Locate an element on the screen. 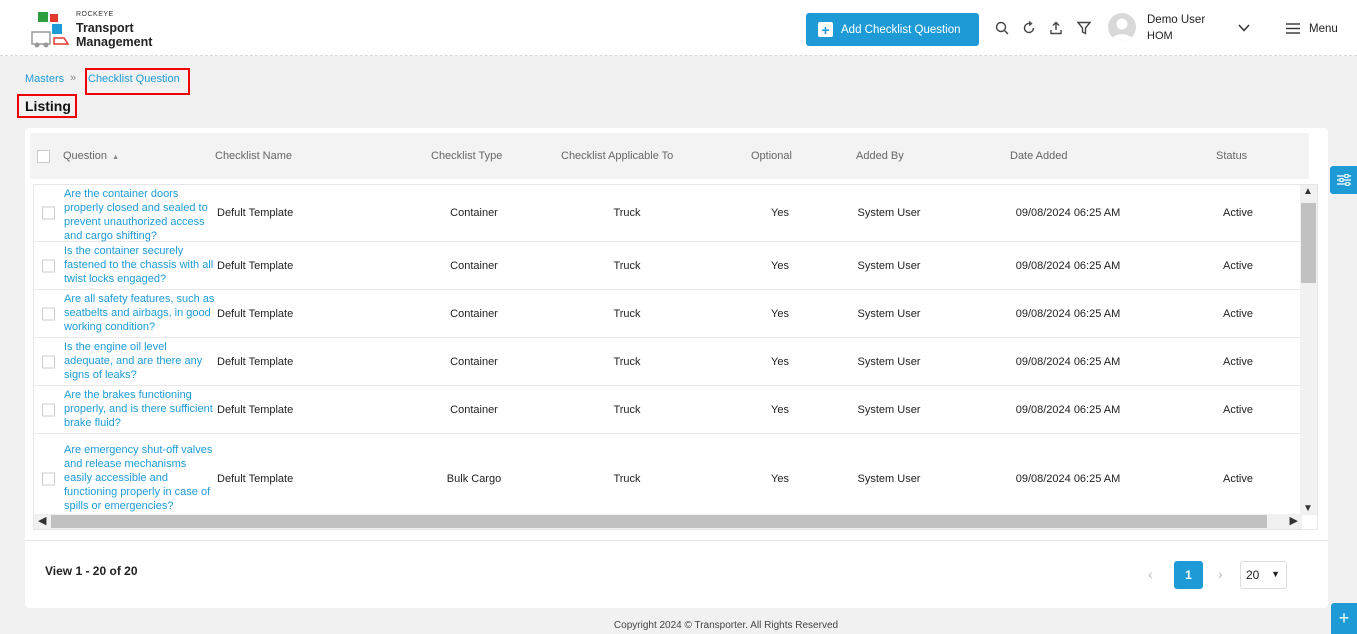 The width and height of the screenshot is (1357, 634). breadcrumb-current: Checklist Question is located at coordinates (134, 79).